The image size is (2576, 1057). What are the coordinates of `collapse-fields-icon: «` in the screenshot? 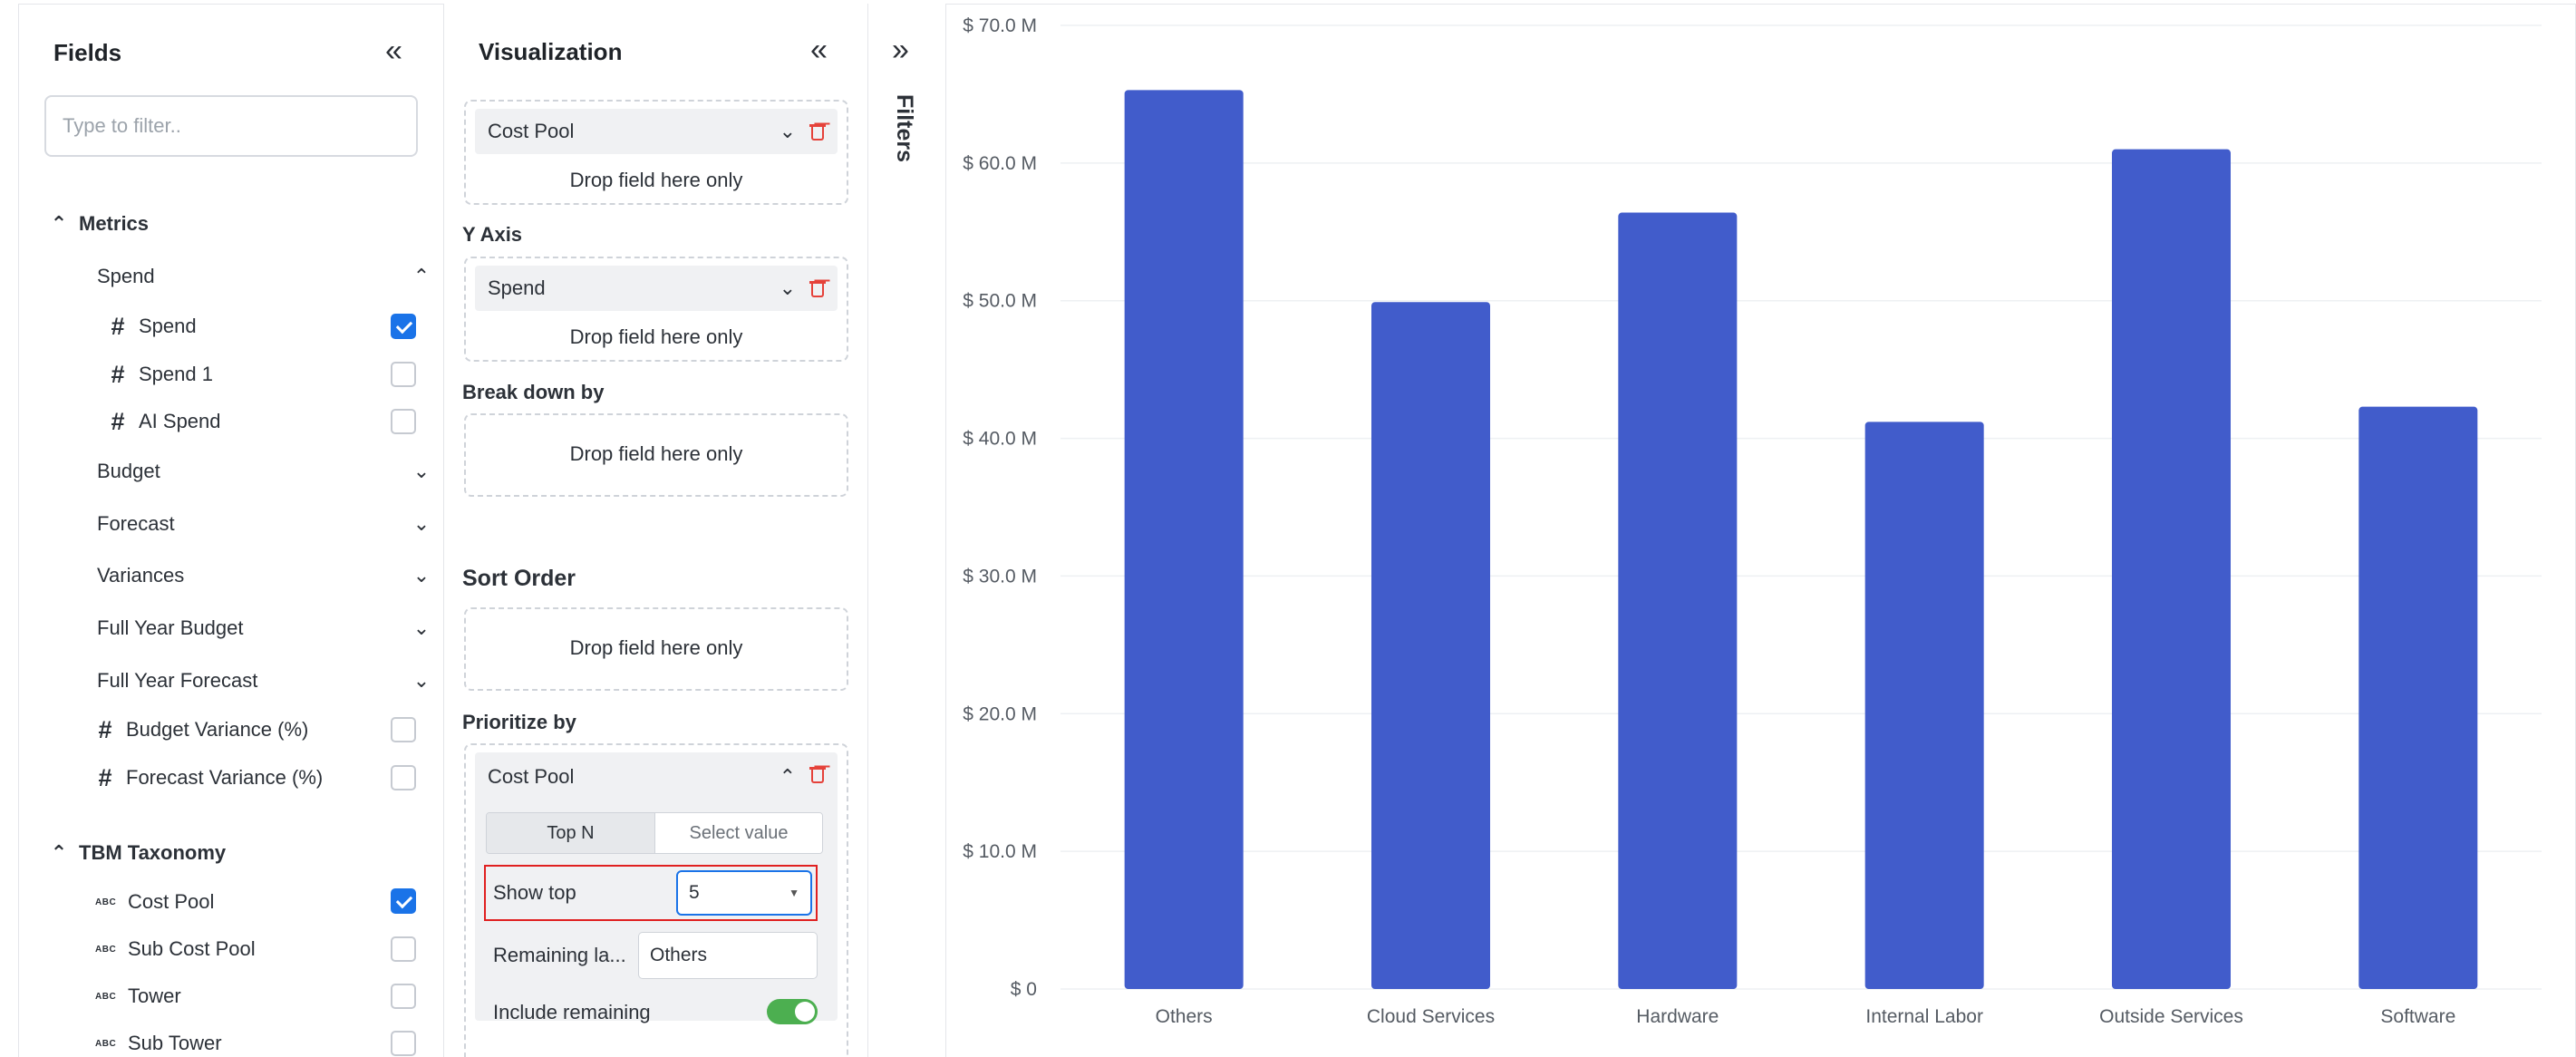 It's located at (393, 50).